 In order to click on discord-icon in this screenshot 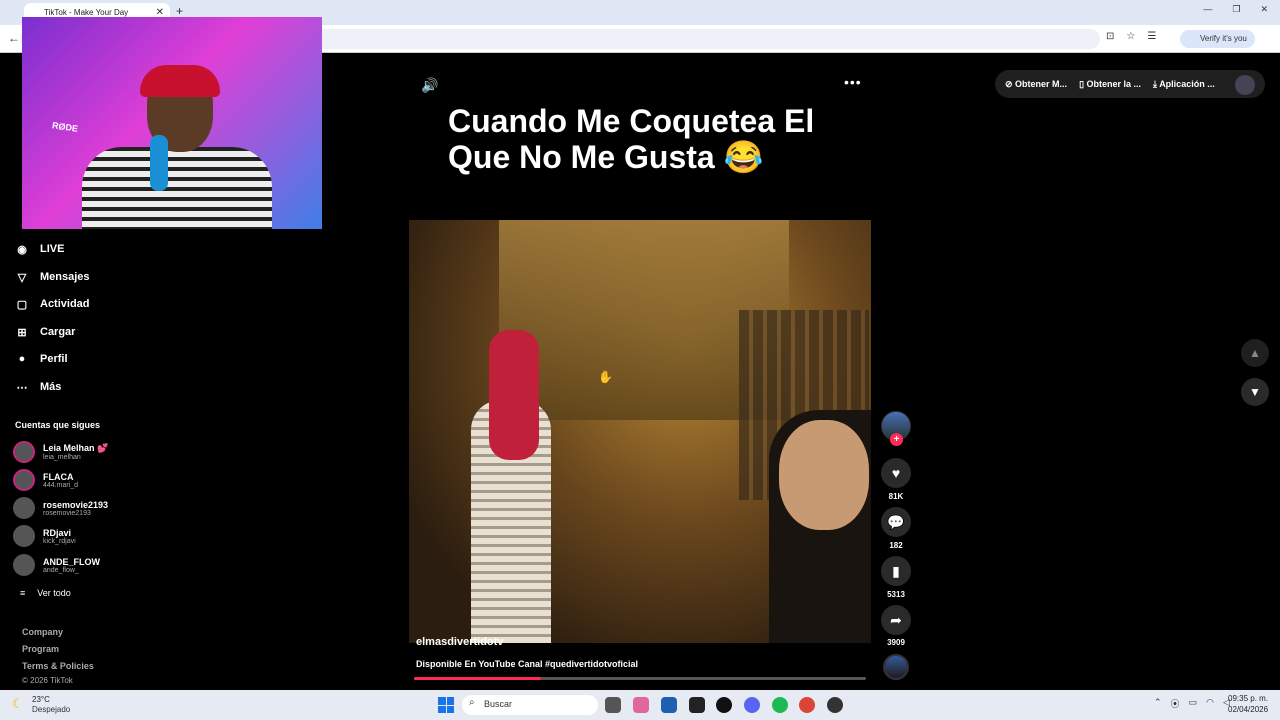, I will do `click(752, 705)`.